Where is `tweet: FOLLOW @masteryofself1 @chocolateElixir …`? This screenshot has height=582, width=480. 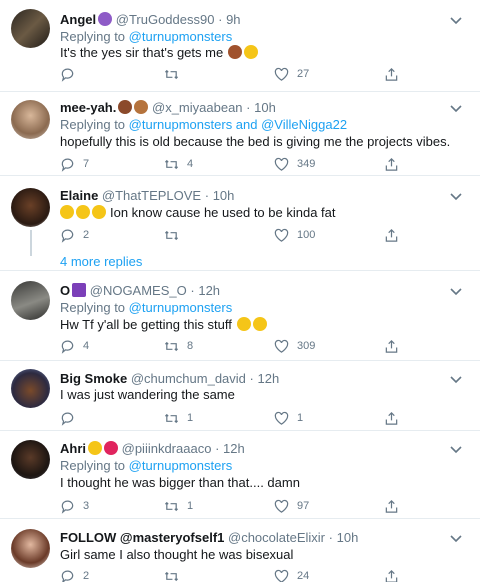
tweet: FOLLOW @masteryofself1 @chocolateElixir … is located at coordinates (240, 550).